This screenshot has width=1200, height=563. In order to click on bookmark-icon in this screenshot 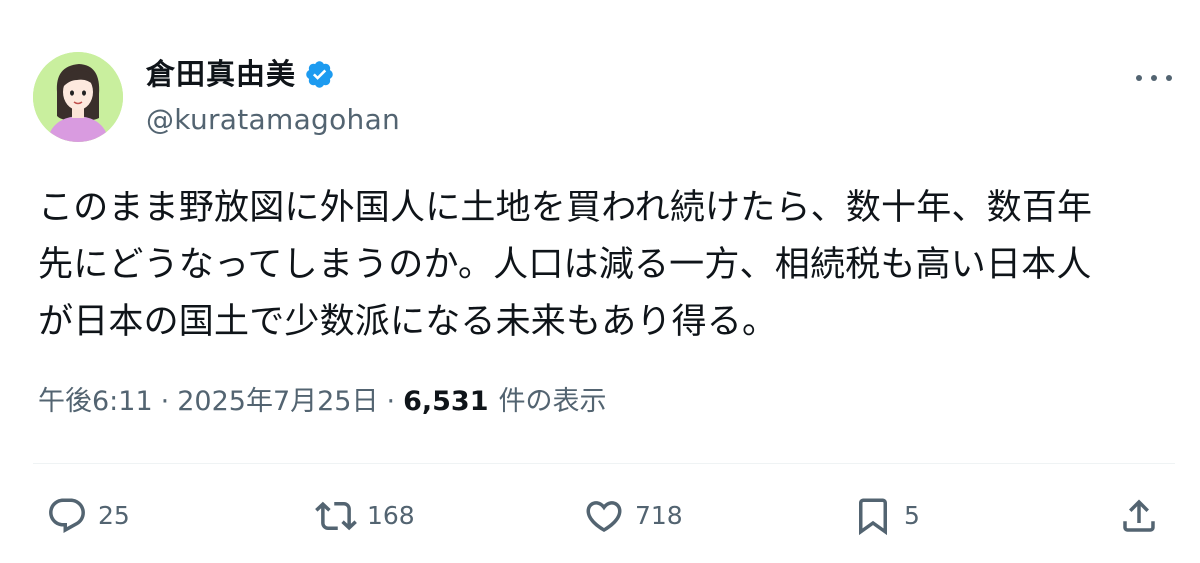, I will do `click(873, 517)`.